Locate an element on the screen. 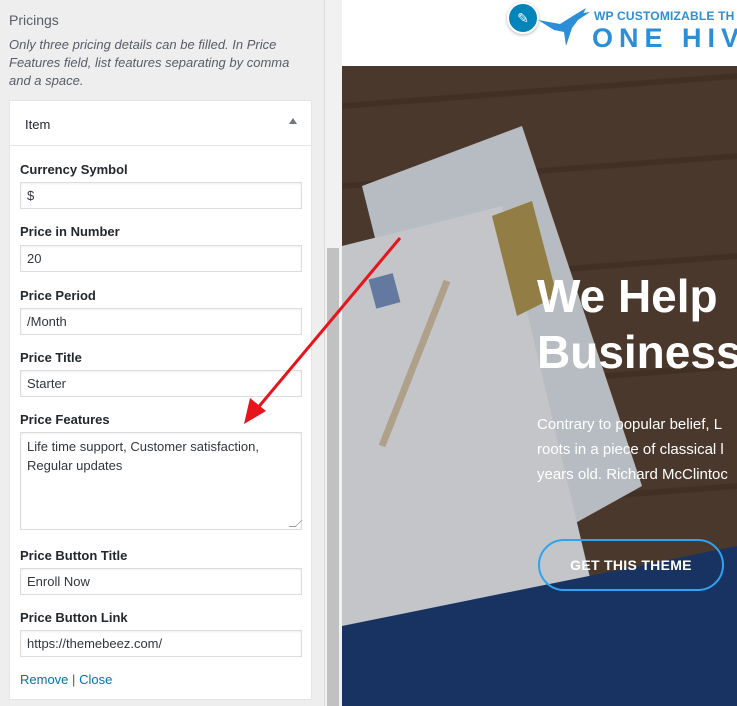 The image size is (737, 706). get-theme-button: GET THIS THEME is located at coordinates (631, 565).